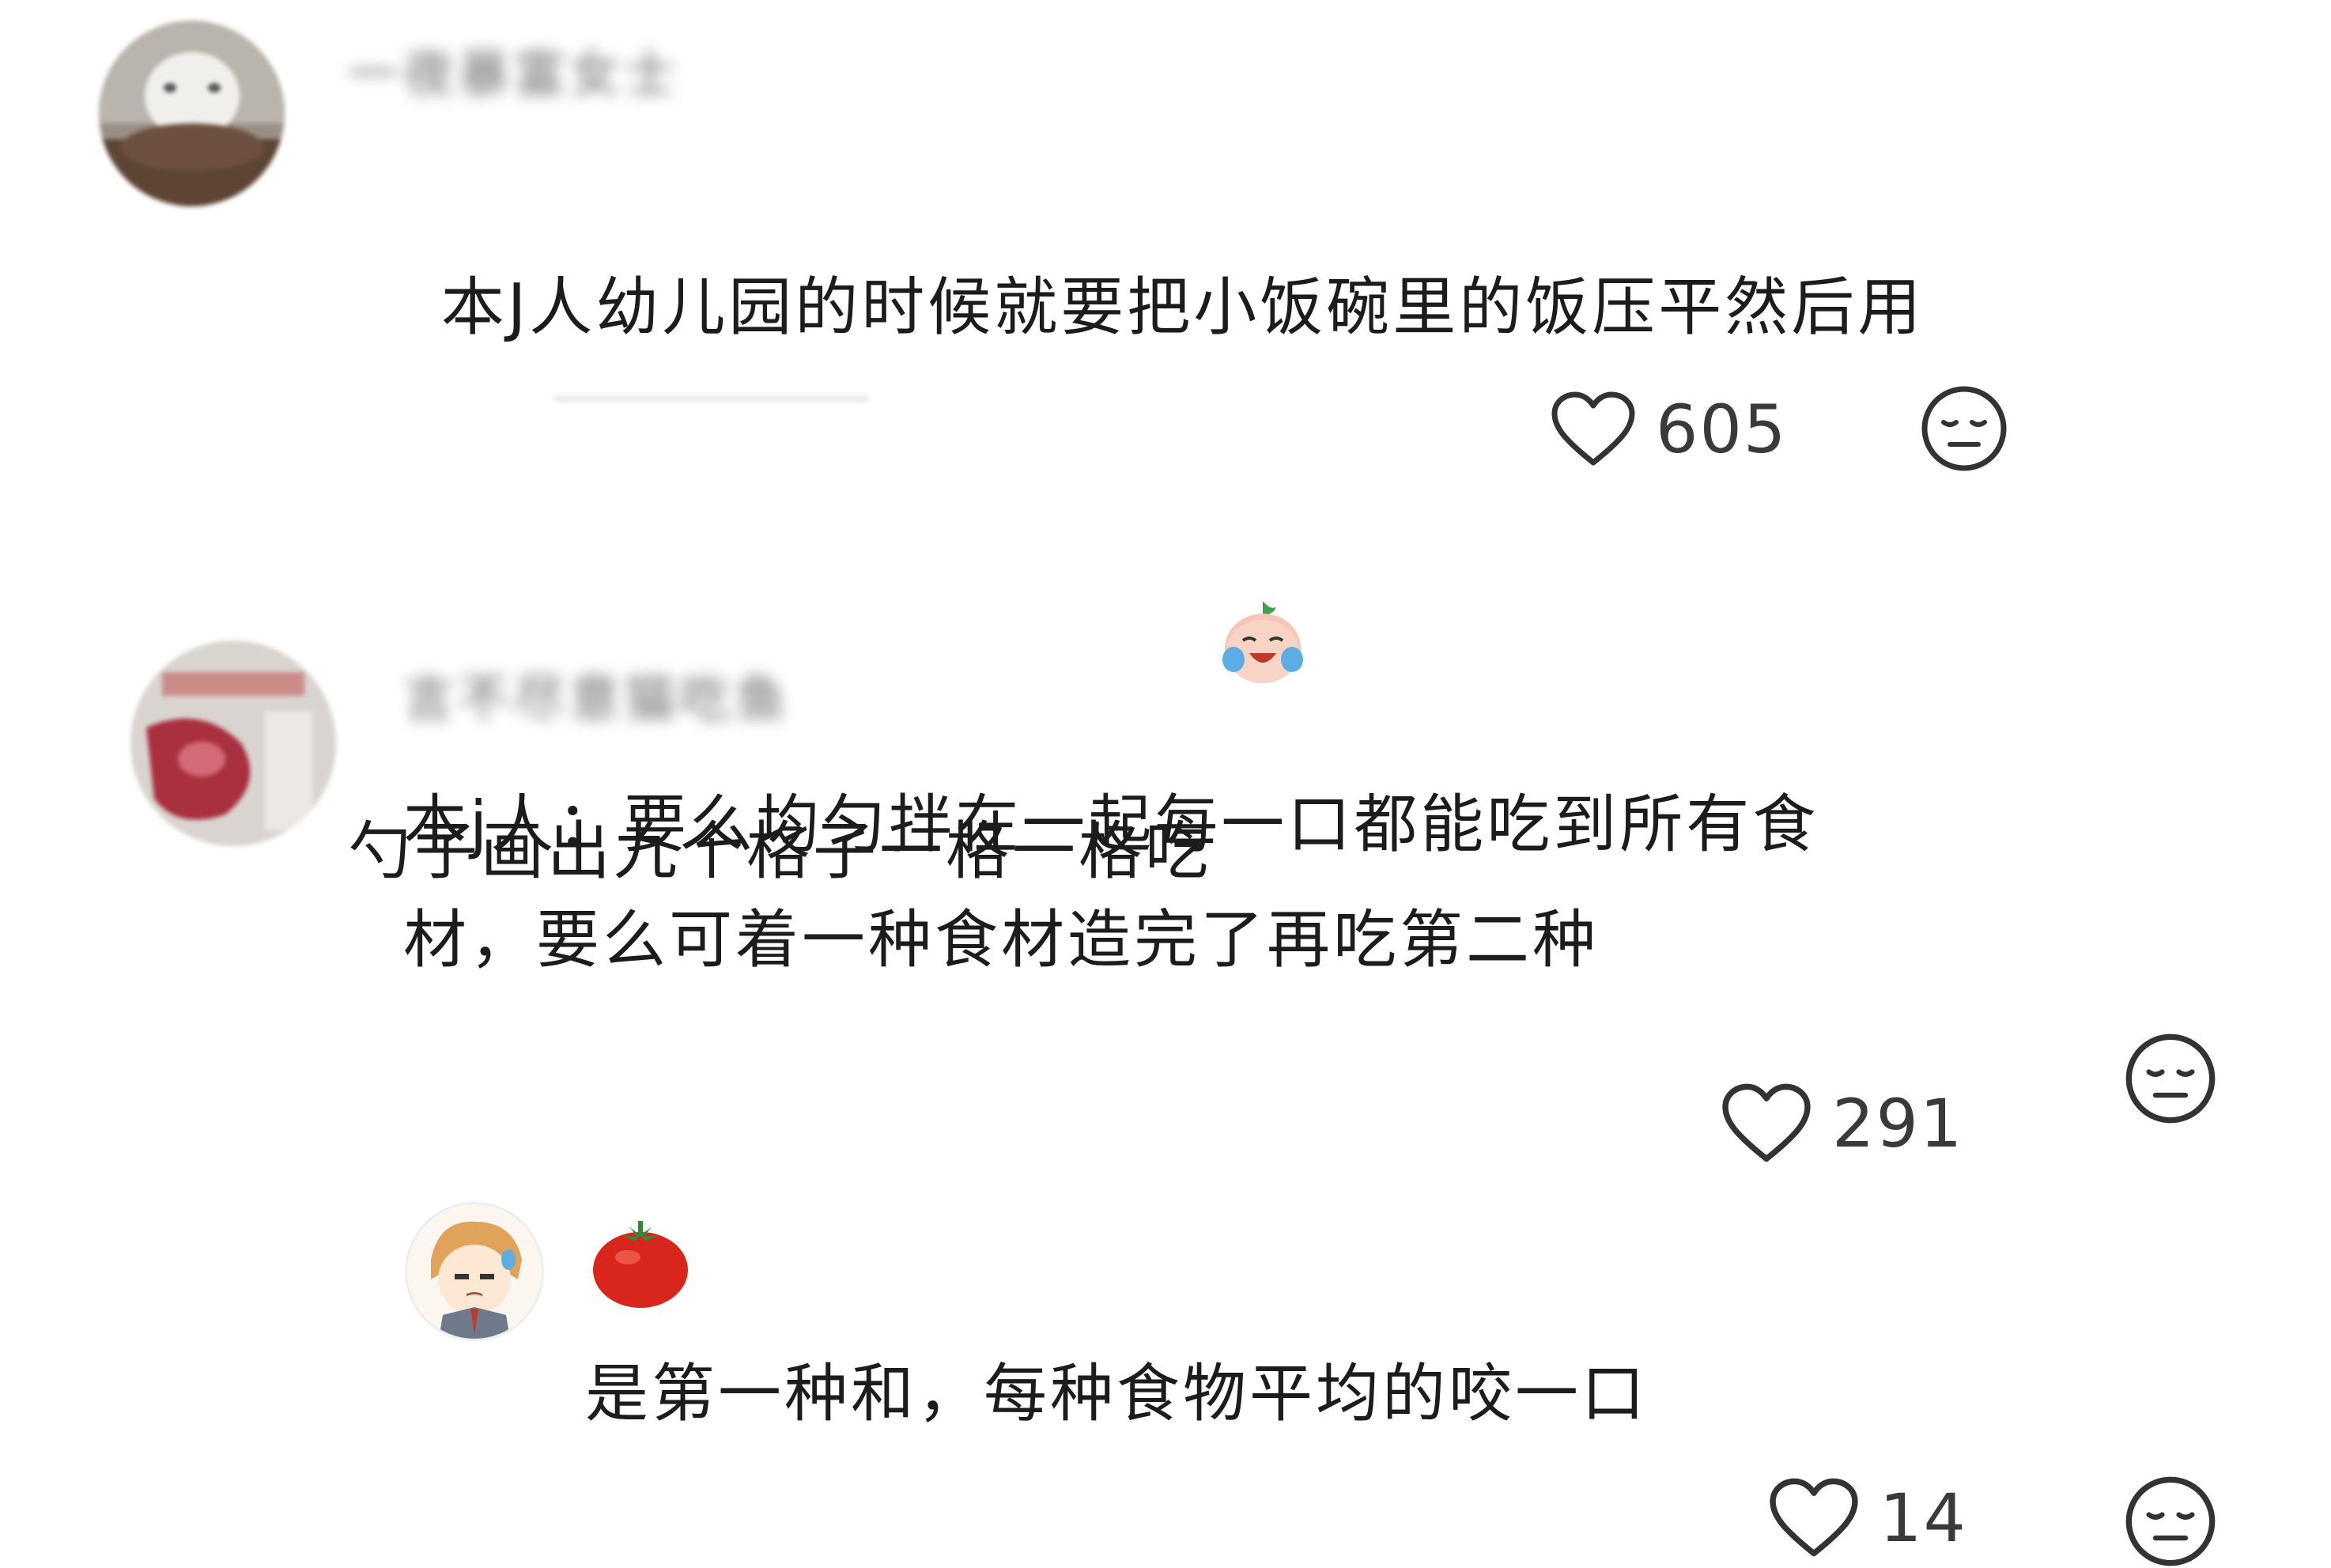  What do you see at coordinates (597, 699) in the screenshot?
I see `username: 言不尽意猫吃鱼` at bounding box center [597, 699].